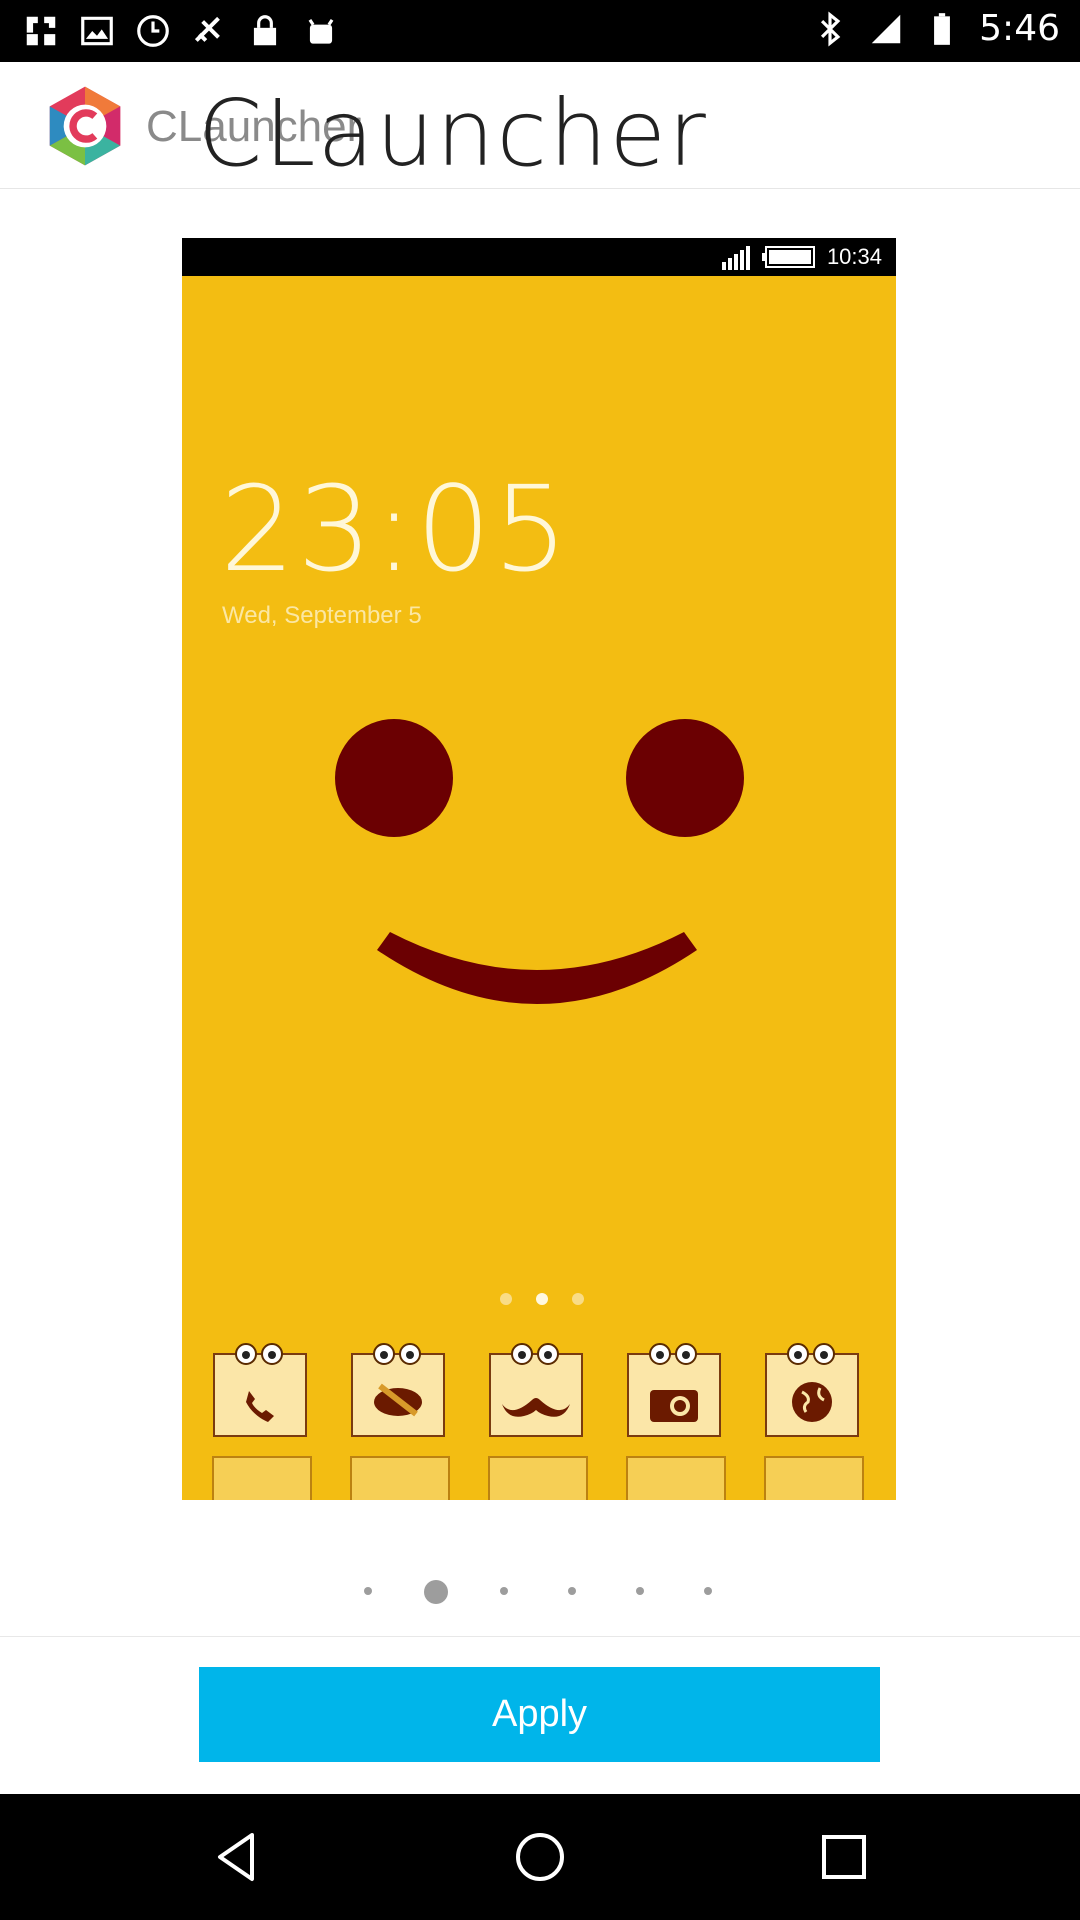 This screenshot has height=1920, width=1080. I want to click on preview-status-time: 10:34, so click(854, 256).